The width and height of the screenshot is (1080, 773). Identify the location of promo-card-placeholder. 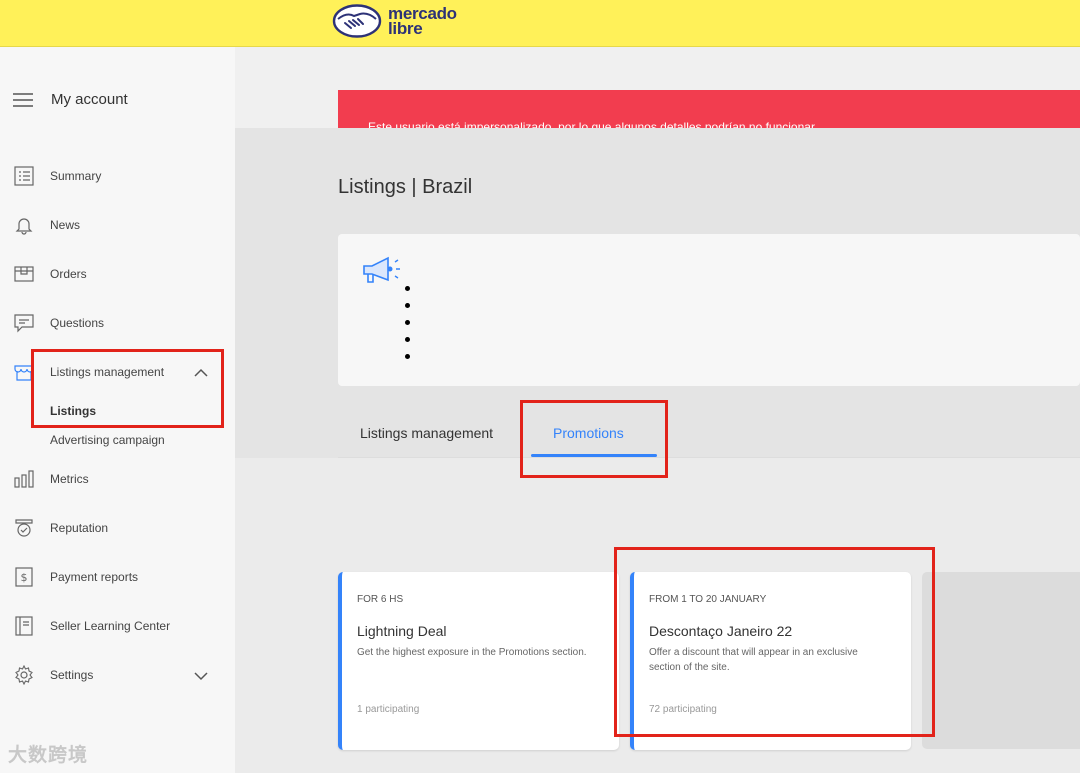
(1001, 660).